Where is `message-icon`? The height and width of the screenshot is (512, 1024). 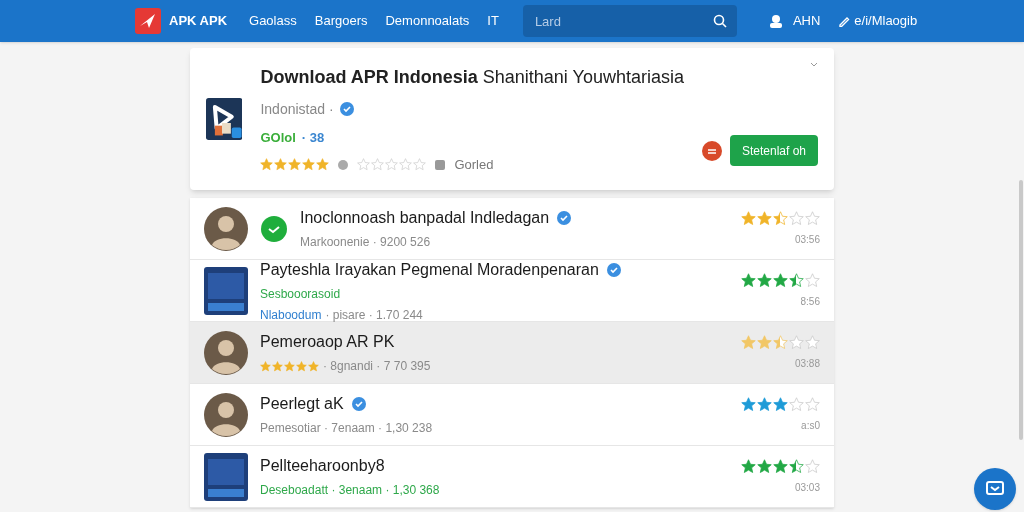 message-icon is located at coordinates (995, 489).